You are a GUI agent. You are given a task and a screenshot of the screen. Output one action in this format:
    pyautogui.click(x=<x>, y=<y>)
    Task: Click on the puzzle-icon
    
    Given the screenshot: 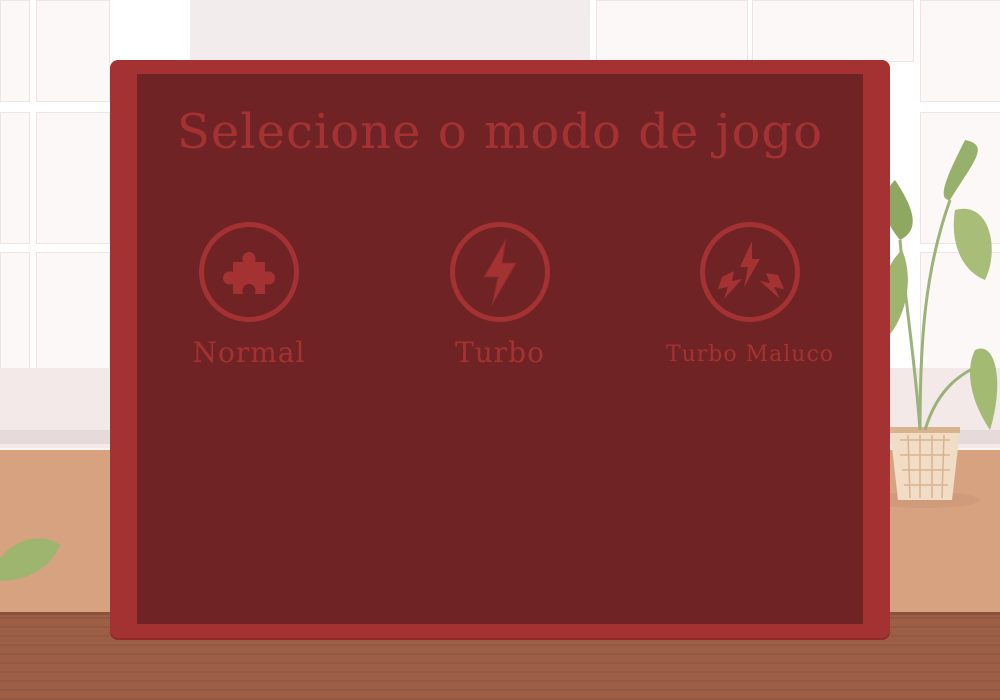 What is the action you would take?
    pyautogui.click(x=249, y=273)
    